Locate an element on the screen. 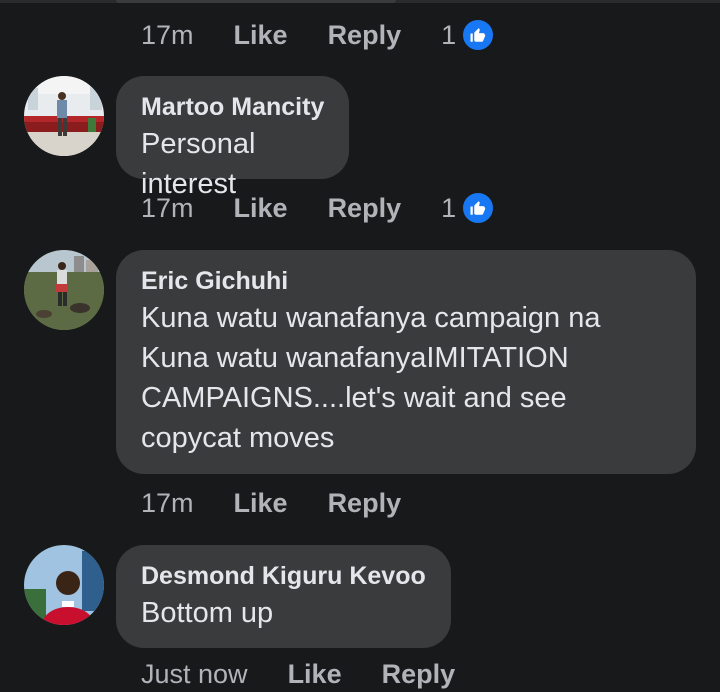  comment-actions: Just now Like Reply is located at coordinates (318, 674).